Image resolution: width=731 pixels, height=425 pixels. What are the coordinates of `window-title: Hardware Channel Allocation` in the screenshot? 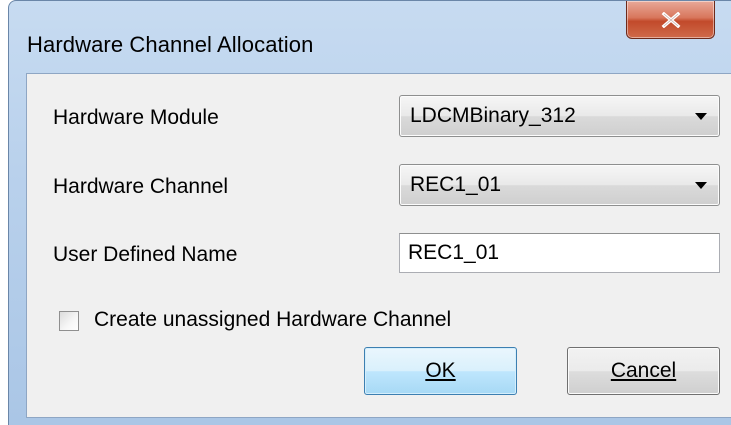 It's located at (170, 44).